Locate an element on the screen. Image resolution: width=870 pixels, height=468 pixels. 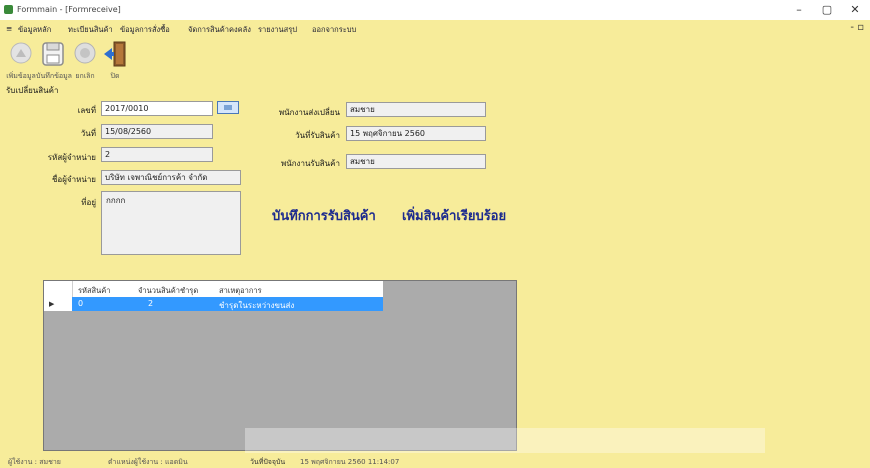
cell-reason: ชำรุดในระหว่างขนส่ง is located at coordinates (256, 305).